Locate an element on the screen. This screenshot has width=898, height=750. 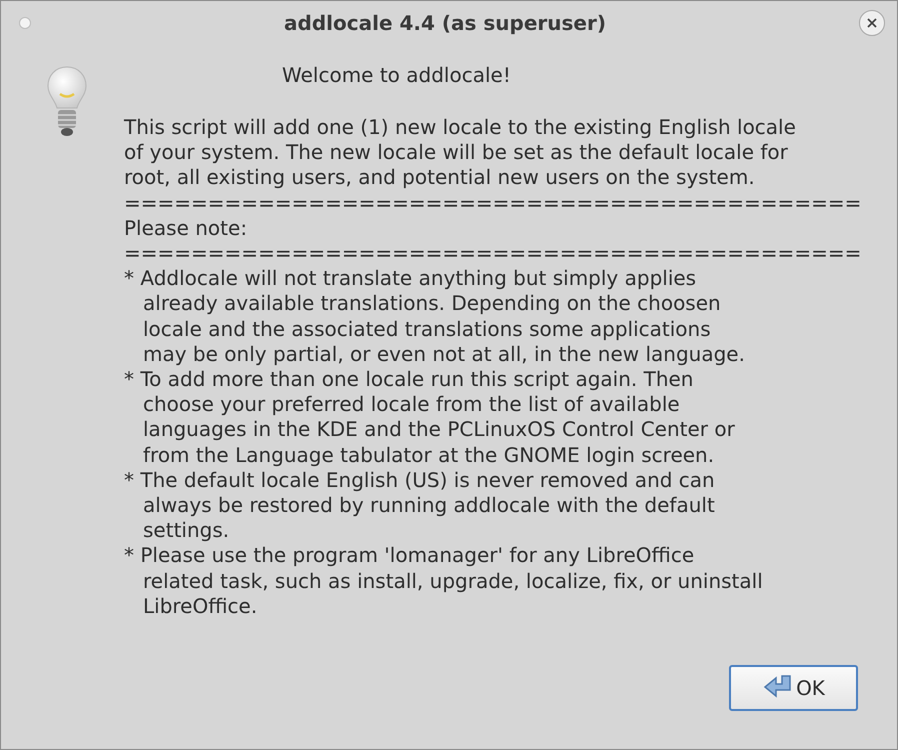
message-line: locale and the associated translations some applications is located at coordinates (427, 329).